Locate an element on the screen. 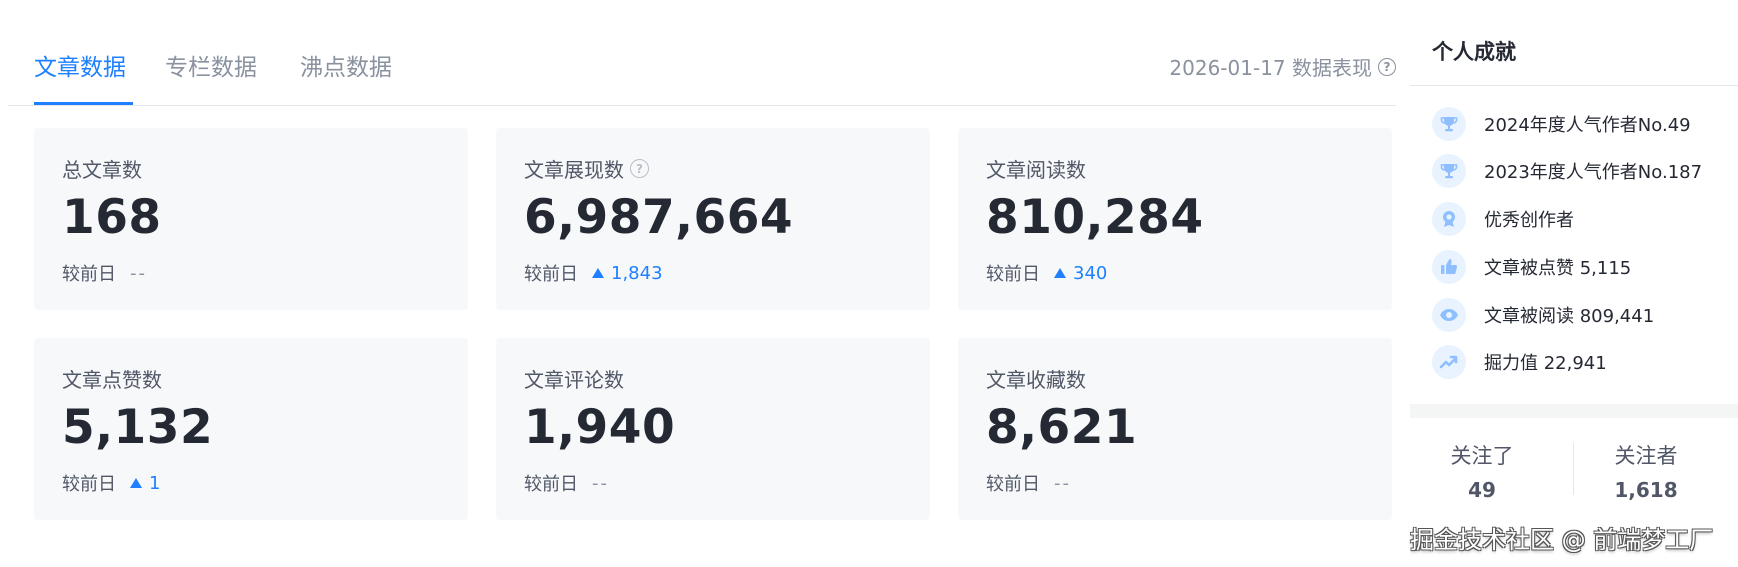 This screenshot has width=1738, height=567. compare-delta-value: 1 is located at coordinates (155, 483).